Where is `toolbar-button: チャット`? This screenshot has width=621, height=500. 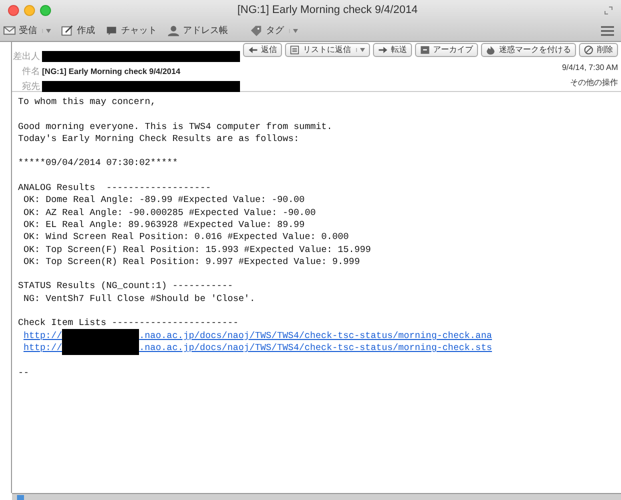 toolbar-button: チャット is located at coordinates (131, 31).